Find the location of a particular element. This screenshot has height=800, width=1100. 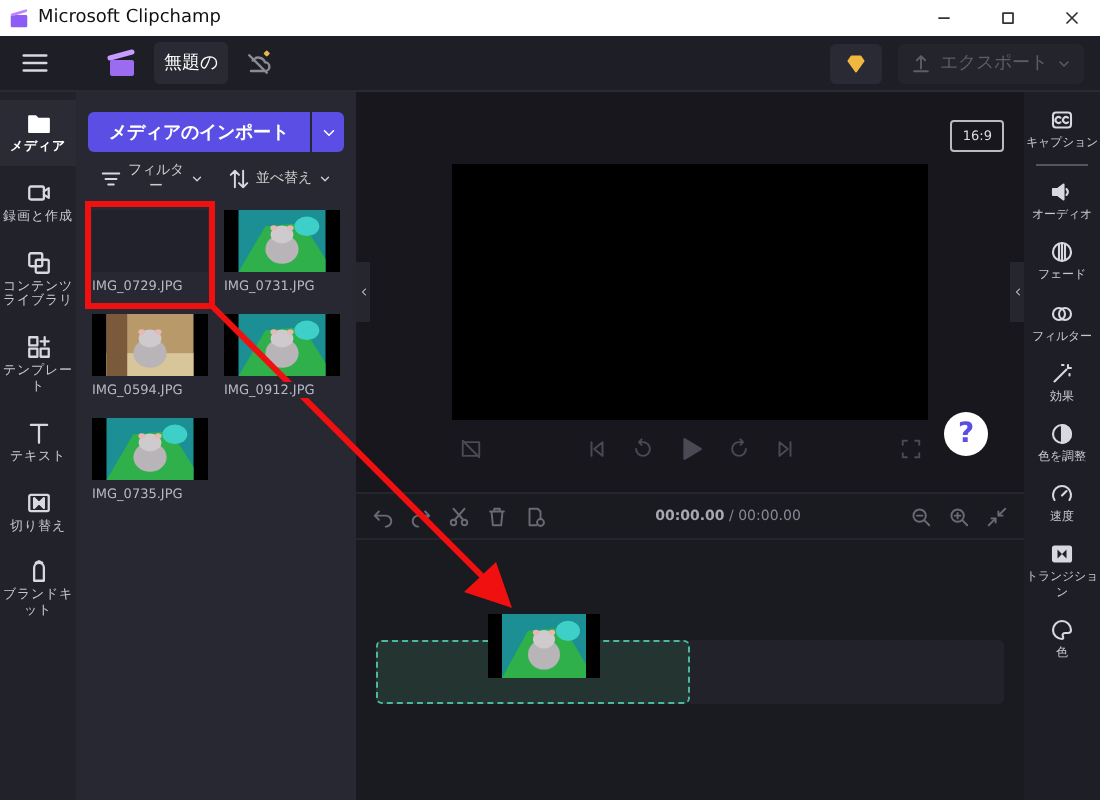

import-dropdown-button is located at coordinates (328, 132).